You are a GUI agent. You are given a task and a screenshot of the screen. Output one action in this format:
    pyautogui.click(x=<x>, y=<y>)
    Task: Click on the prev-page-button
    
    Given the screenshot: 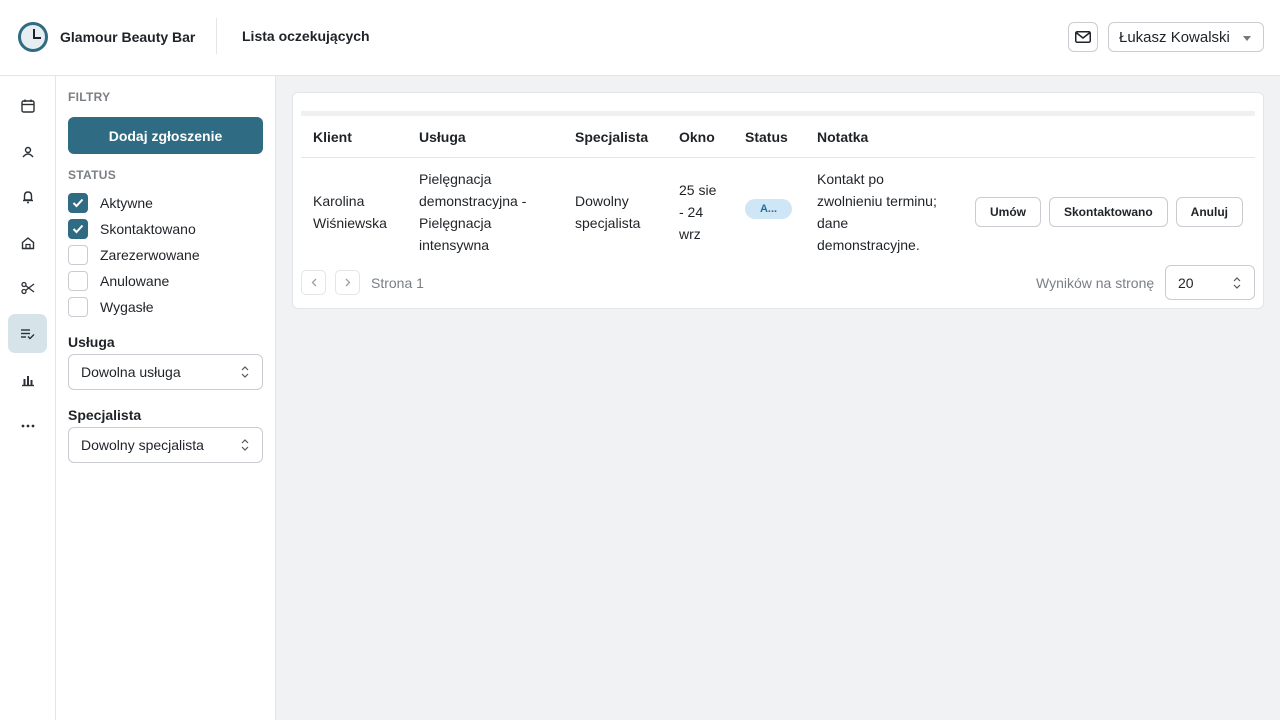 What is the action you would take?
    pyautogui.click(x=313, y=282)
    